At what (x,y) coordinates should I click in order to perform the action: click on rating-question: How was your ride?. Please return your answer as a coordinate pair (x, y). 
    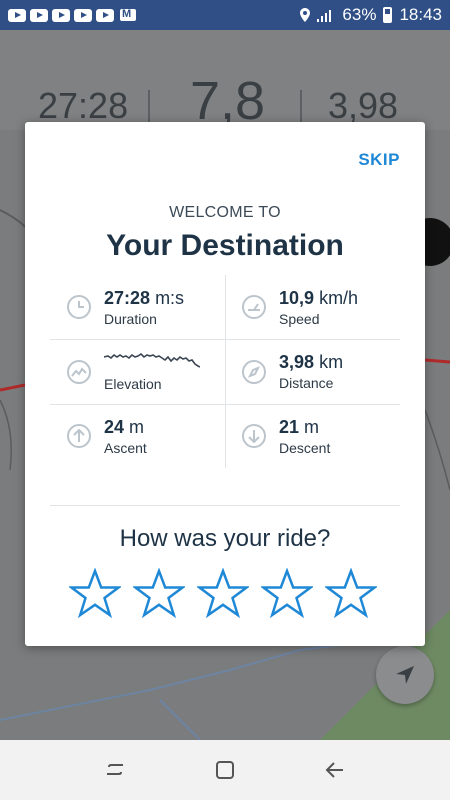
    Looking at the image, I should click on (225, 538).